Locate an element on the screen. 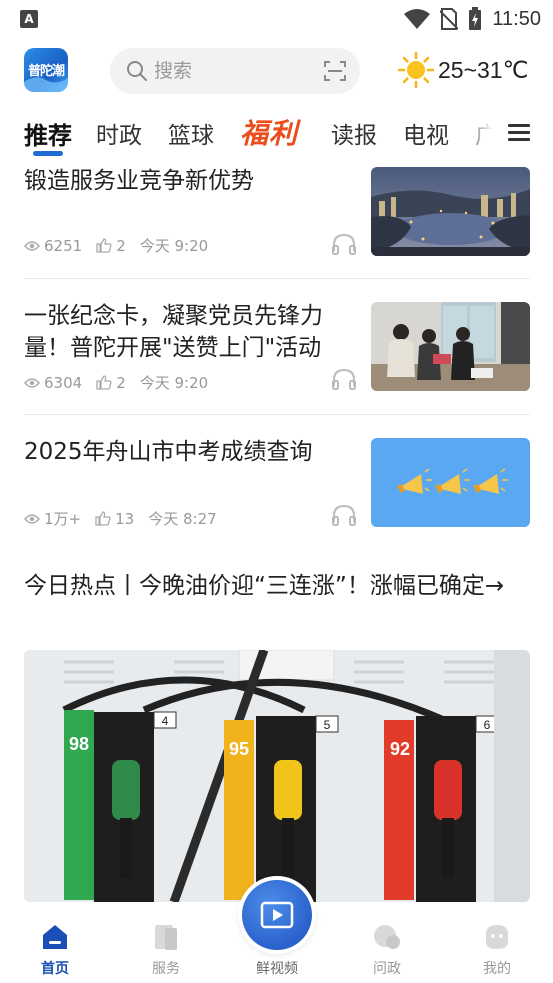 The width and height of the screenshot is (553, 983). tab-tv: 电视 is located at coordinates (426, 133).